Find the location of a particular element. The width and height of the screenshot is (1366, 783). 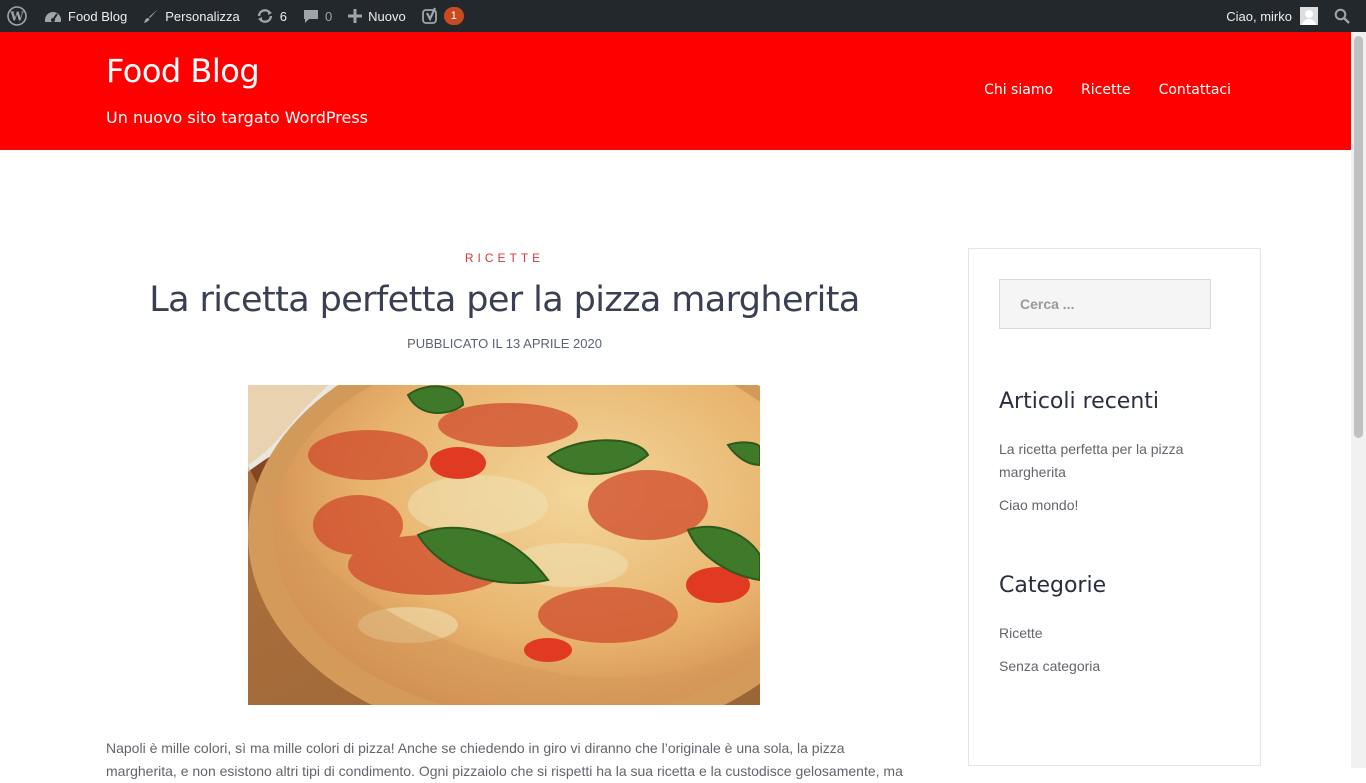

updates-icon is located at coordinates (265, 16).